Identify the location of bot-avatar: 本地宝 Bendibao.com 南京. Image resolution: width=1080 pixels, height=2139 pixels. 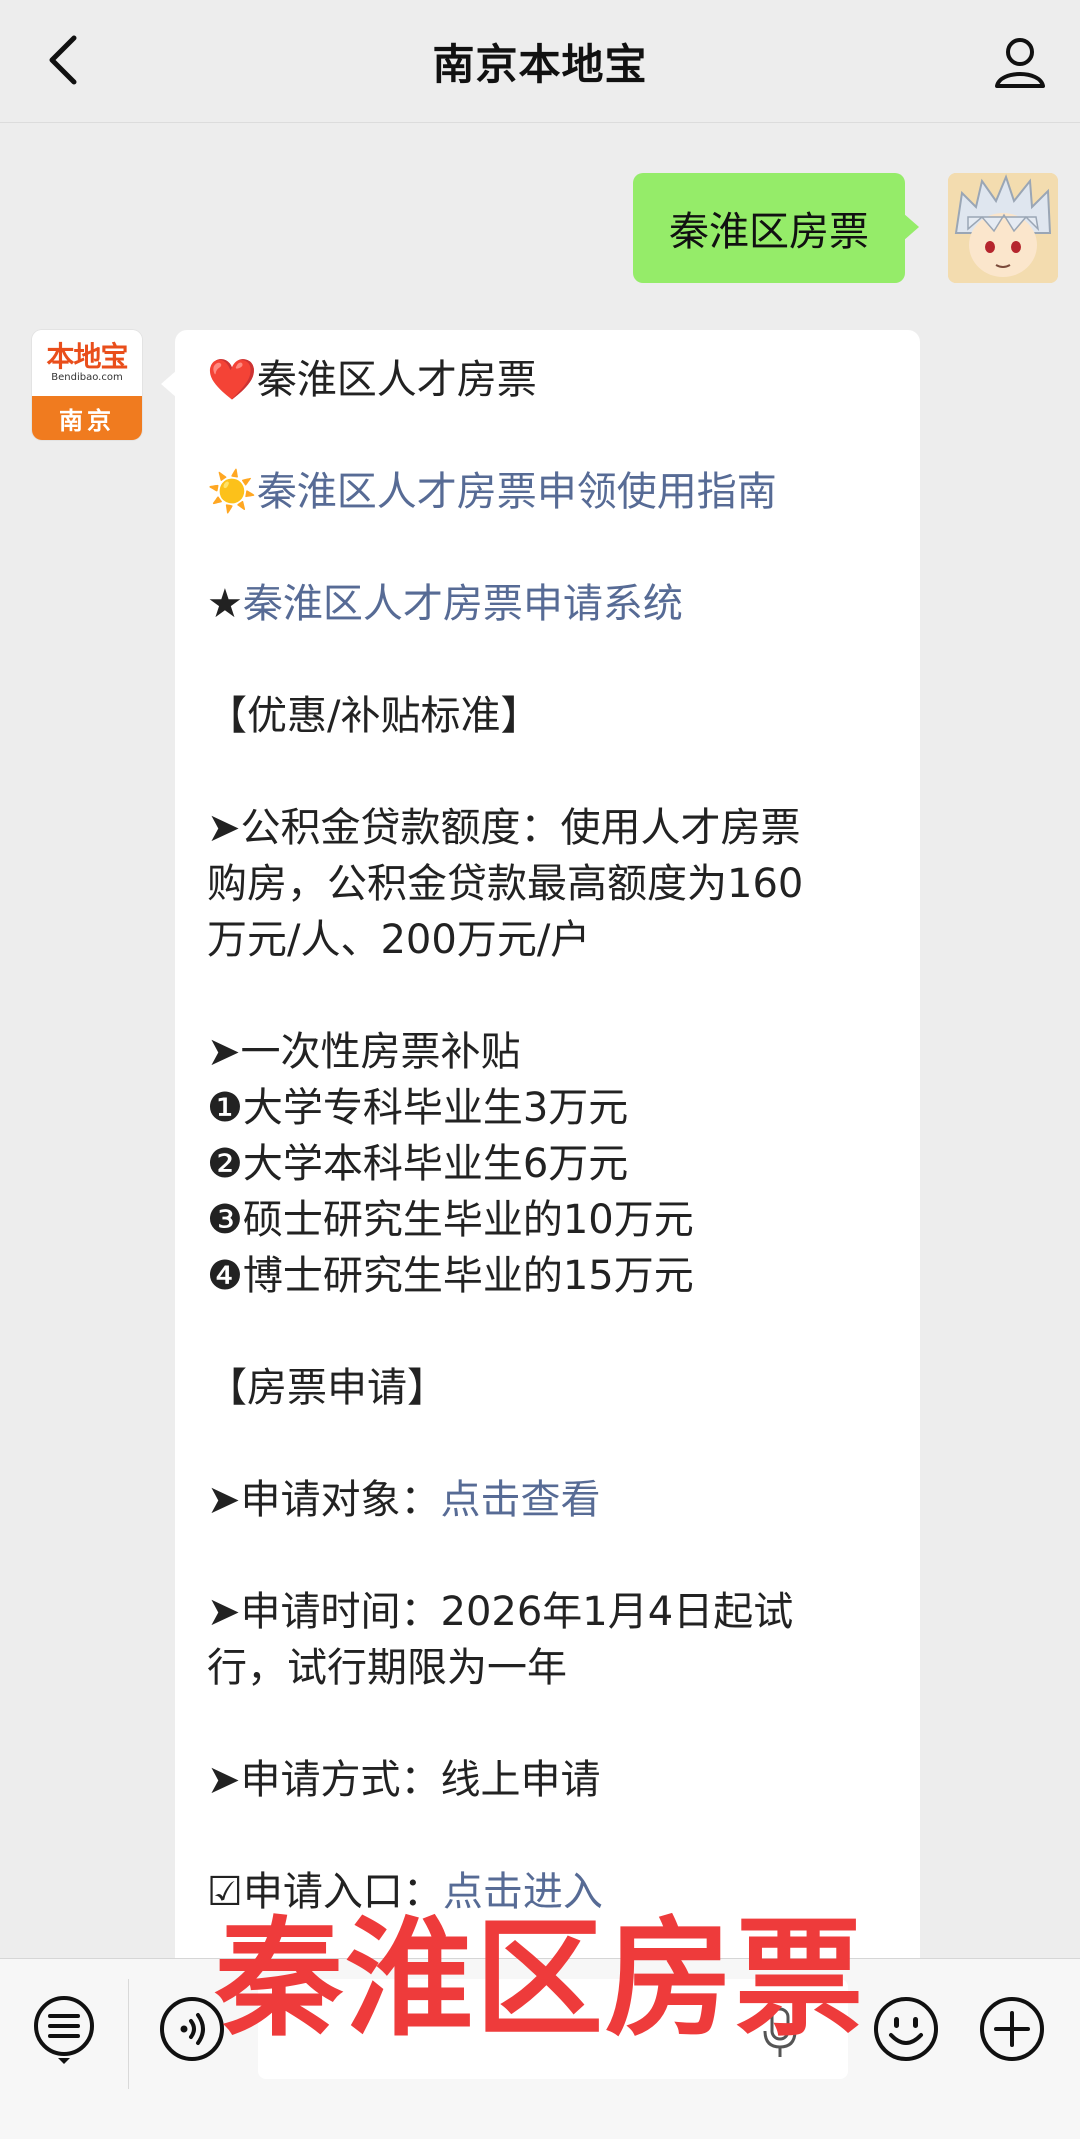
(87, 385).